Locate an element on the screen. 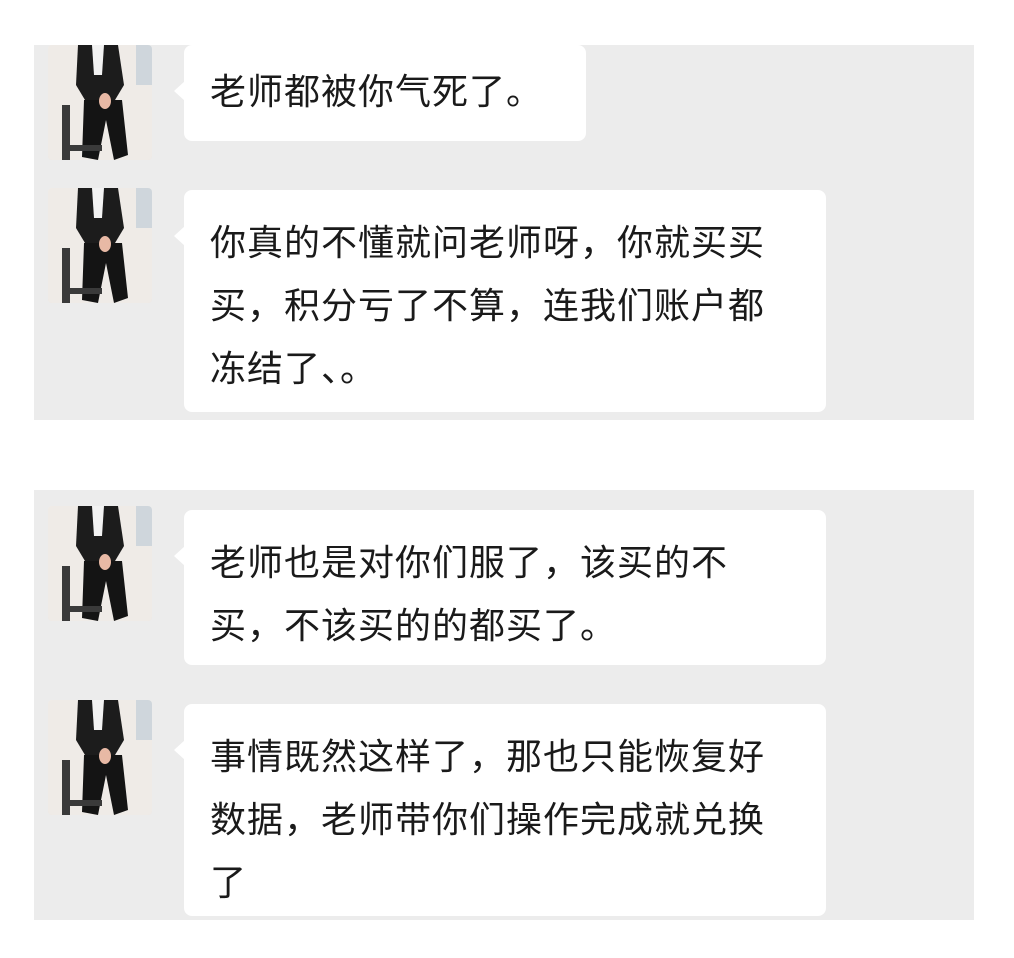 The image size is (1014, 958). message-text: 你真的不懂就问老师呀，你就买买 买，积分亏了不算，连我们账户都 冻结了、。 is located at coordinates (488, 306).